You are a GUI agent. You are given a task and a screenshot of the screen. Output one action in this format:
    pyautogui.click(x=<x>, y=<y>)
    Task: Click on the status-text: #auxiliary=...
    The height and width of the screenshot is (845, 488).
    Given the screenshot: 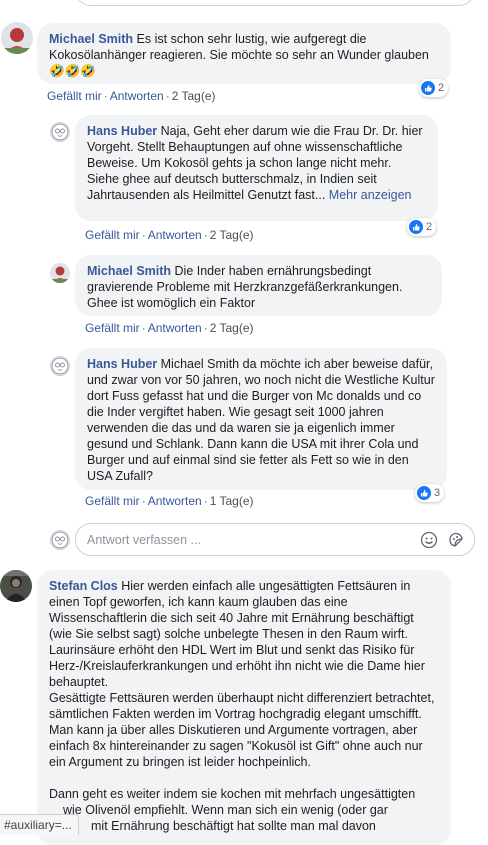 What is the action you would take?
    pyautogui.click(x=38, y=825)
    